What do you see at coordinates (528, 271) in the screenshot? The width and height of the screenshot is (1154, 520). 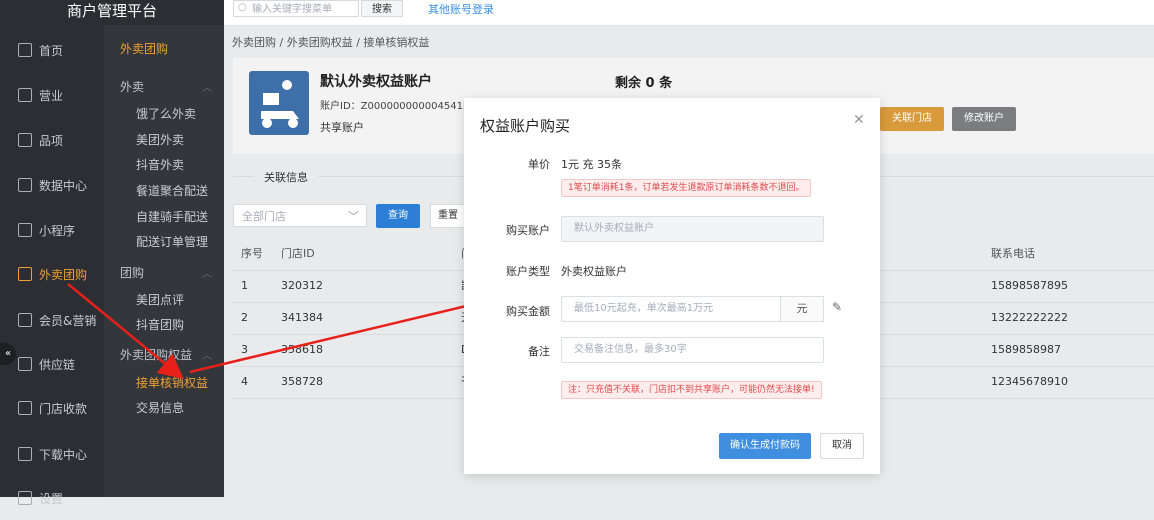 I see `account-type-label: 账户类型` at bounding box center [528, 271].